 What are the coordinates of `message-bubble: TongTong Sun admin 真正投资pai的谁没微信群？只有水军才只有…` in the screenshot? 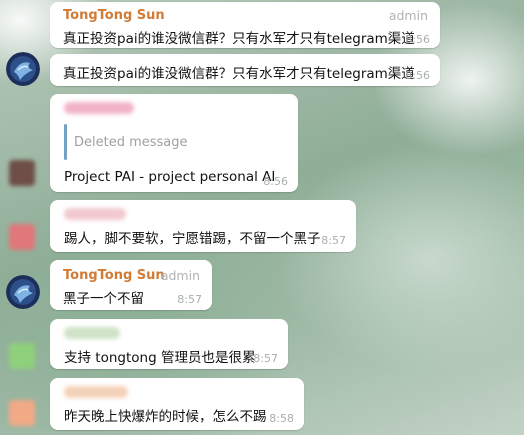 It's located at (245, 25).